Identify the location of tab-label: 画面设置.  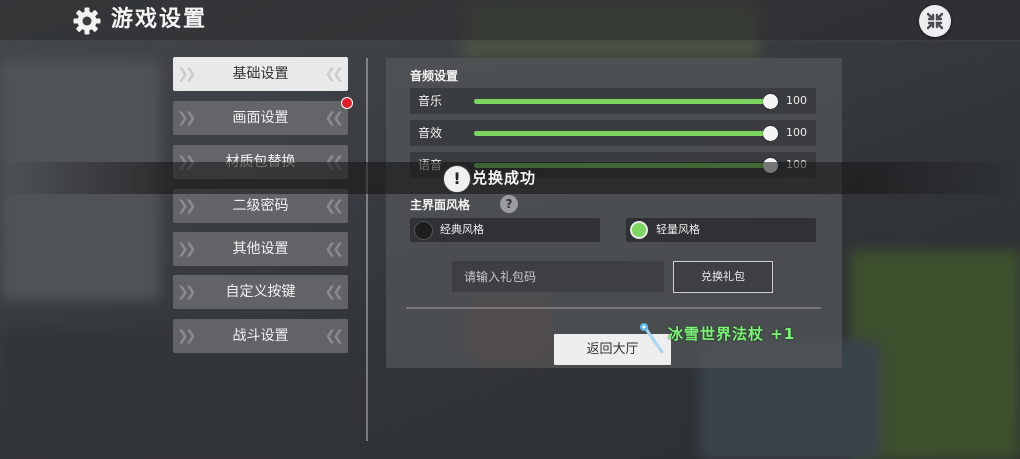
(260, 118).